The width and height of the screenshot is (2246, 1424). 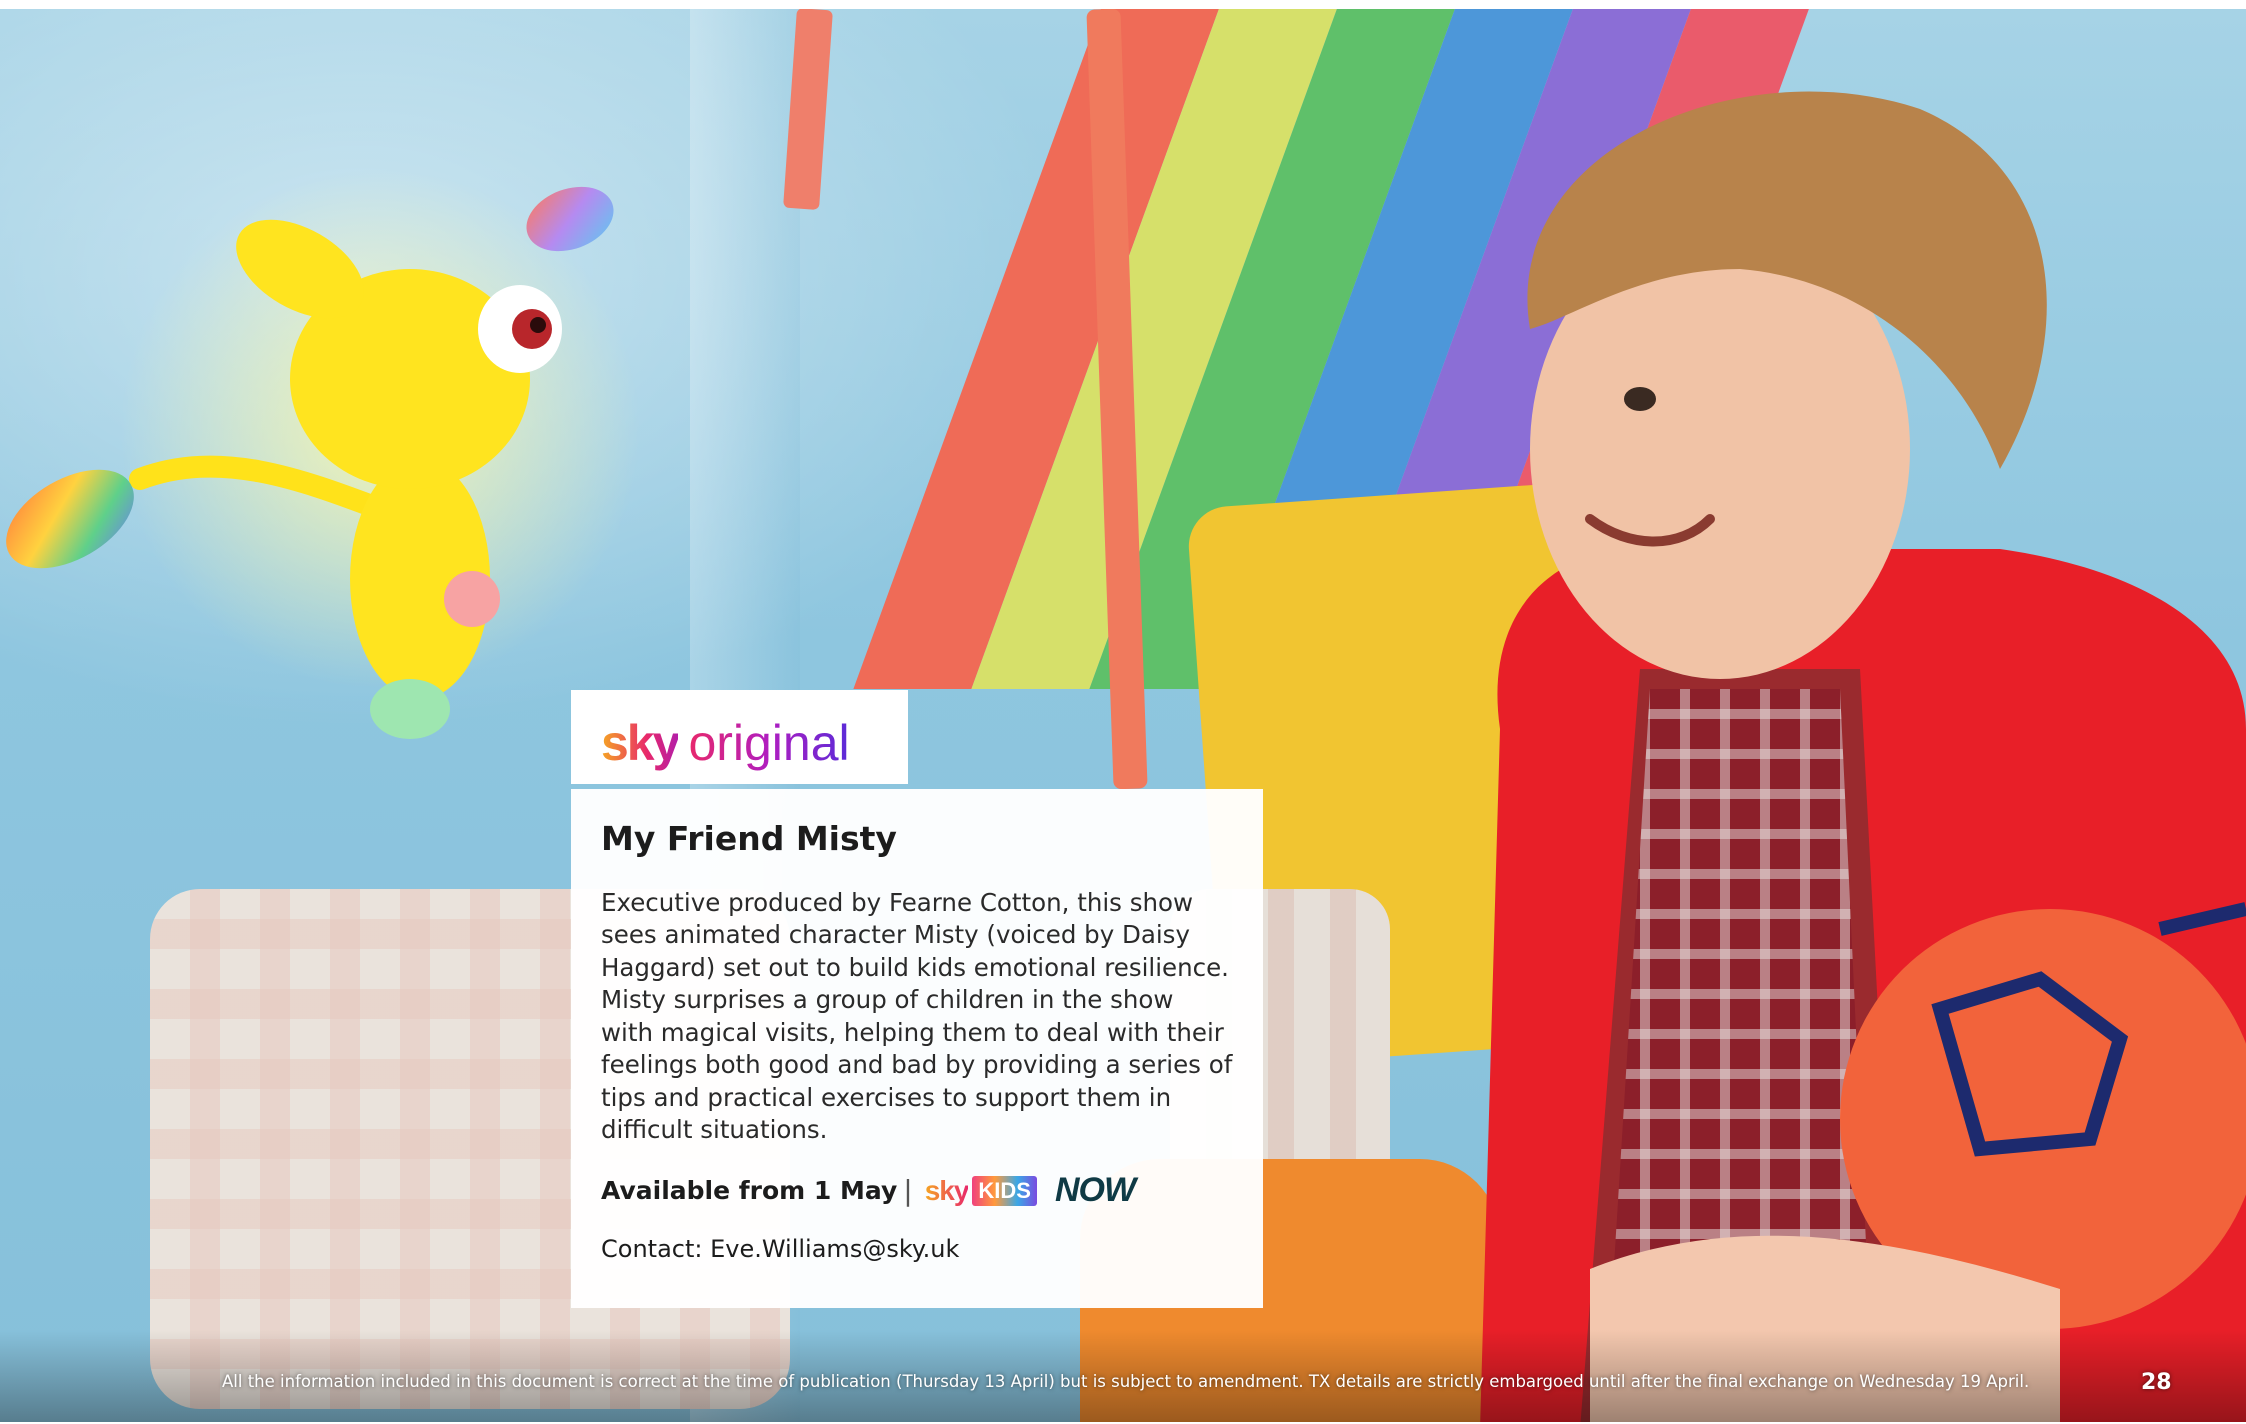 I want to click on sky-original-logo: sky original, so click(x=739, y=737).